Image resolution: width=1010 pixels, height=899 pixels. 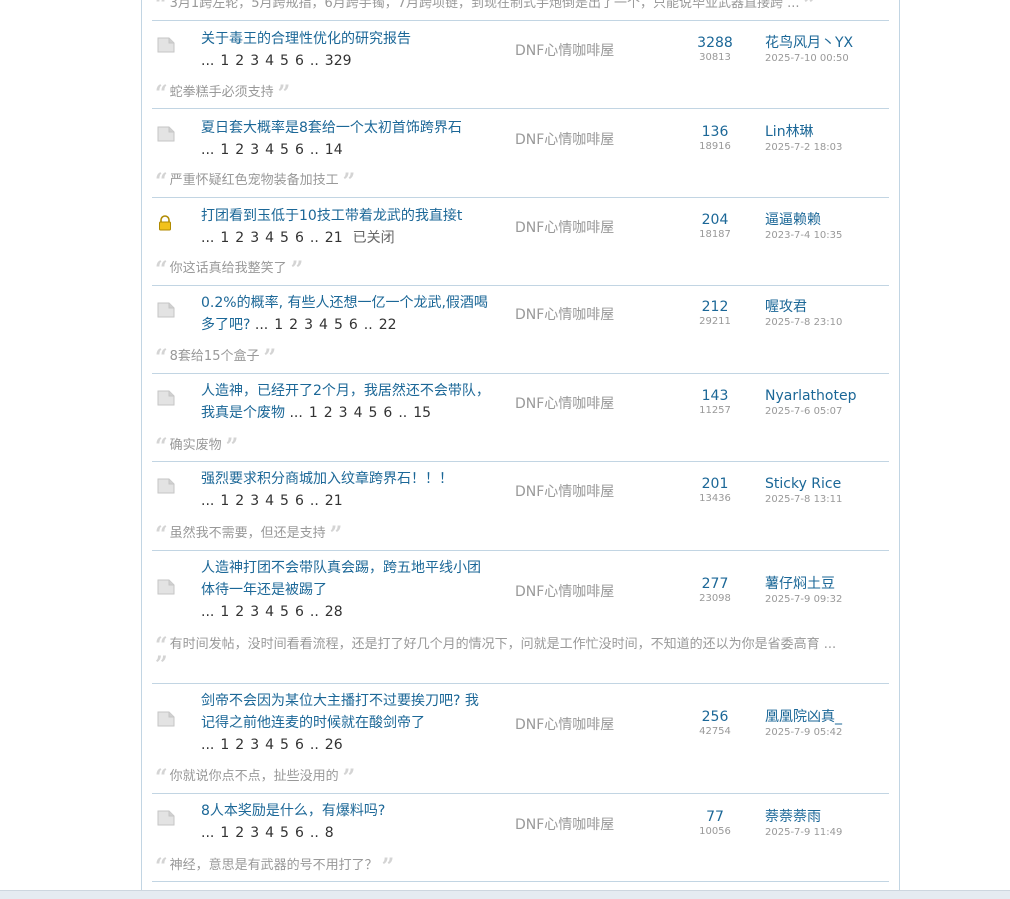 What do you see at coordinates (809, 43) in the screenshot?
I see `last-post-user: 花鸟风月丶YX` at bounding box center [809, 43].